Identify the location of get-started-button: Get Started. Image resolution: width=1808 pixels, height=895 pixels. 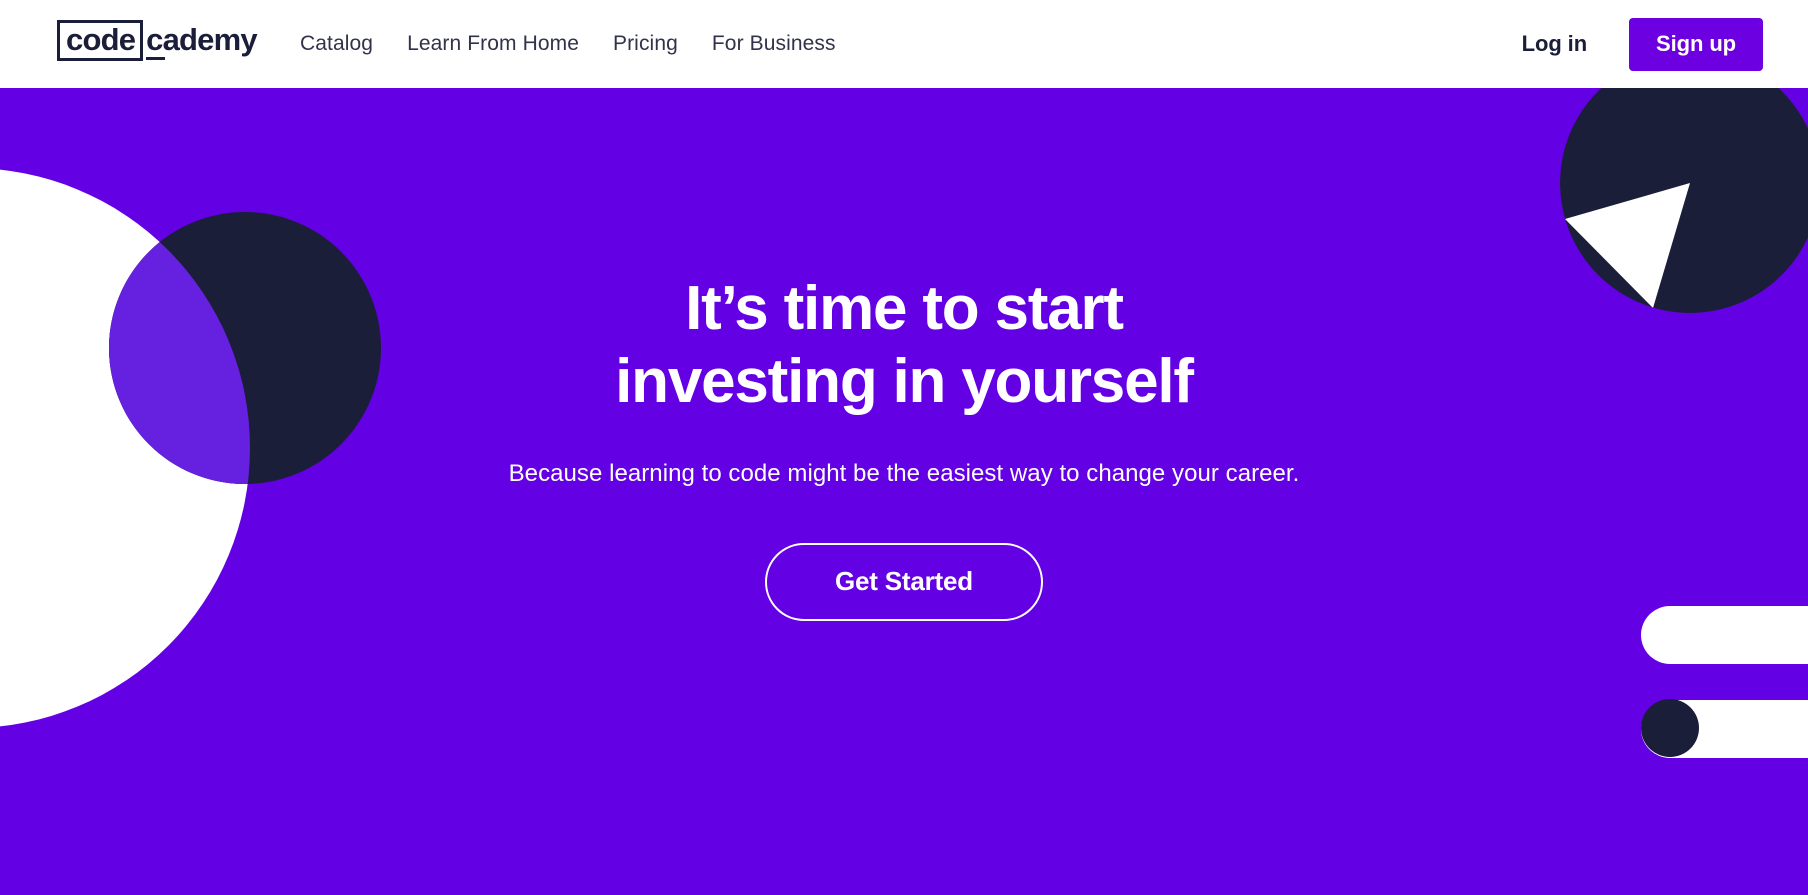
(904, 582).